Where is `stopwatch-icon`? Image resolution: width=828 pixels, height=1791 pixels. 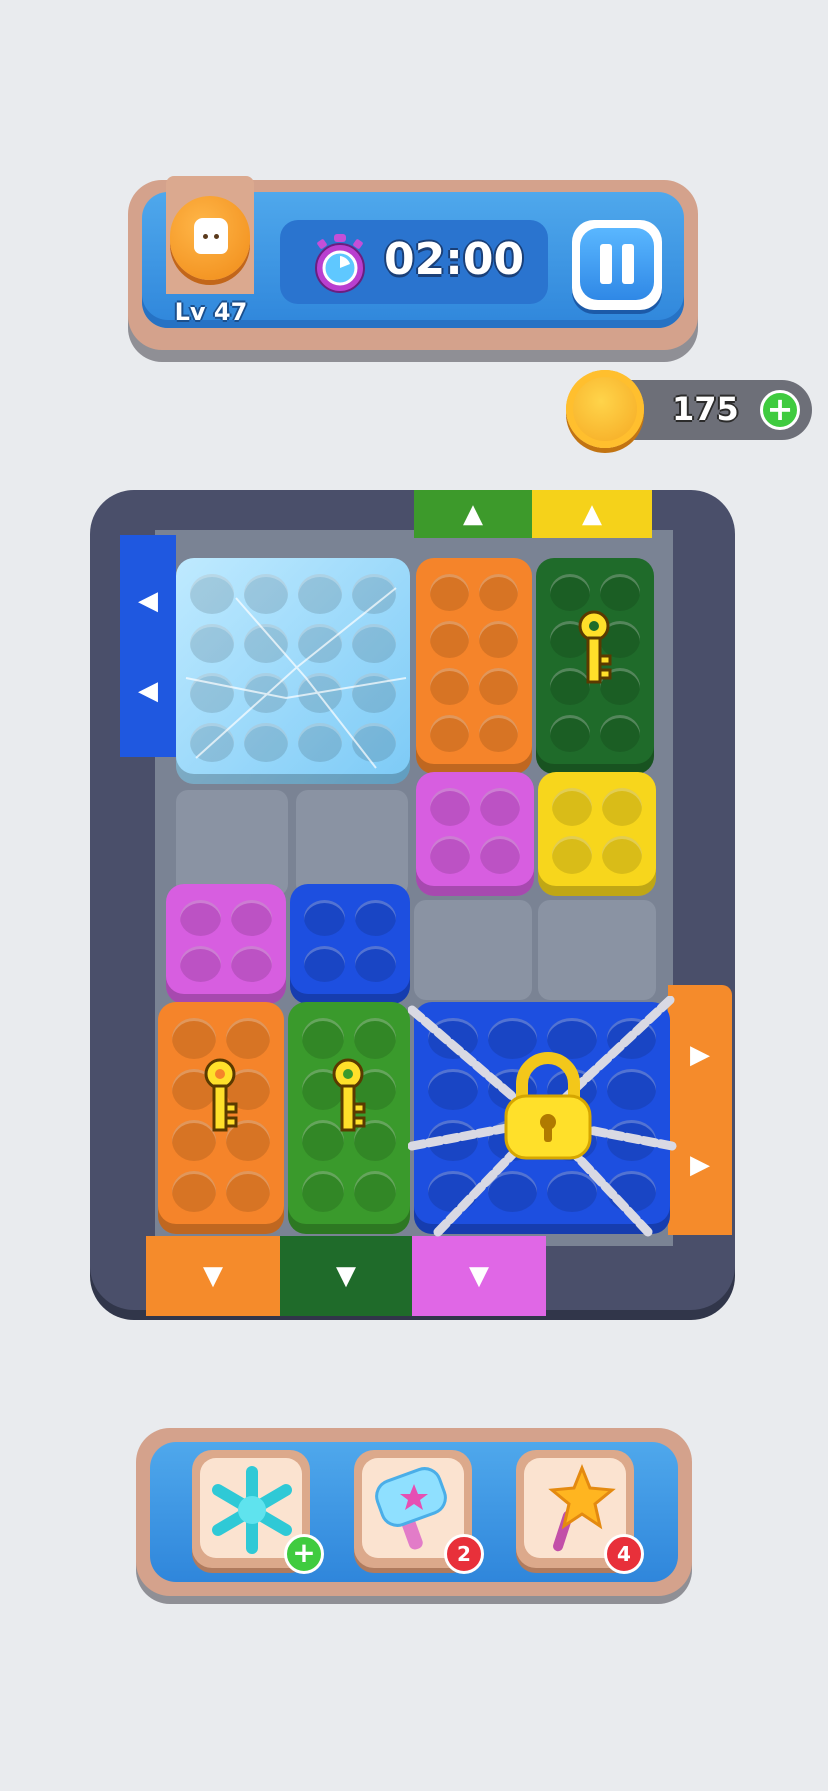 stopwatch-icon is located at coordinates (340, 263).